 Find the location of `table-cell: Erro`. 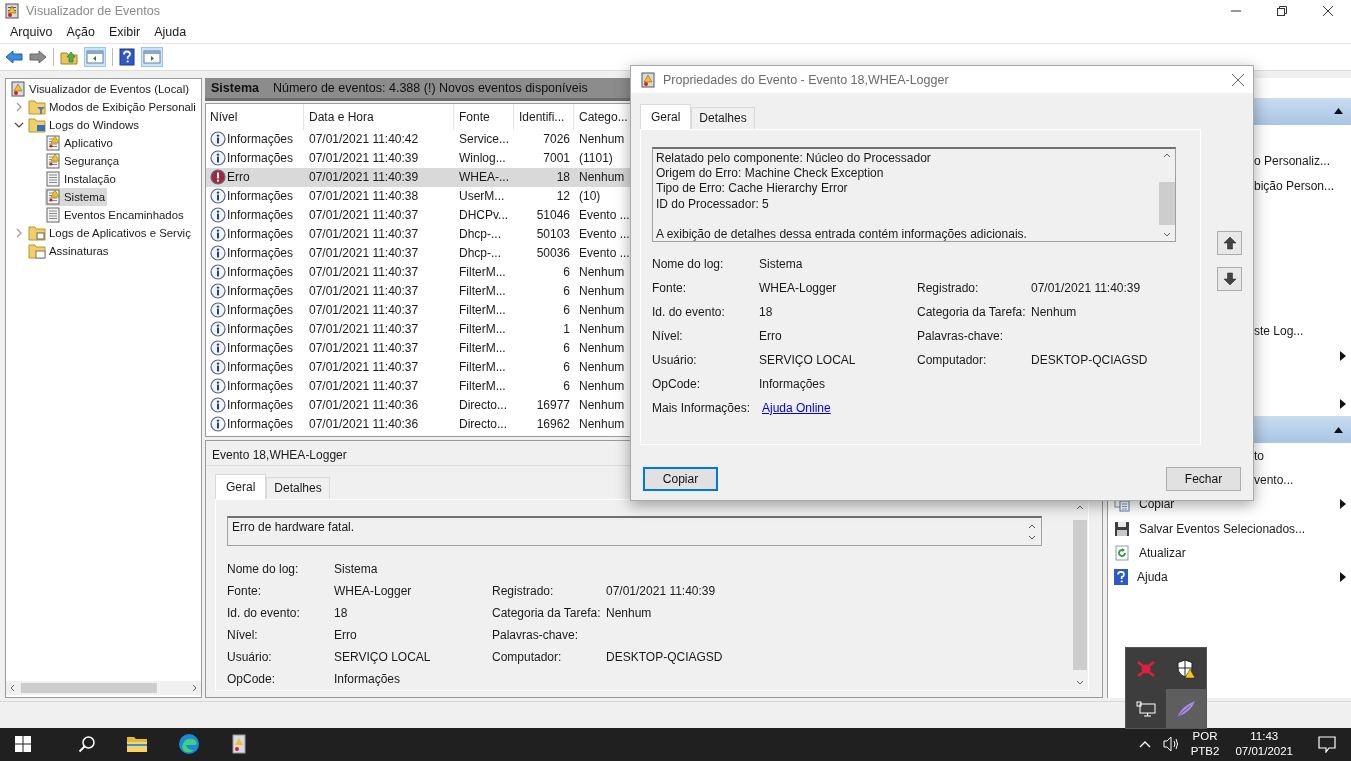

table-cell: Erro is located at coordinates (238, 177).